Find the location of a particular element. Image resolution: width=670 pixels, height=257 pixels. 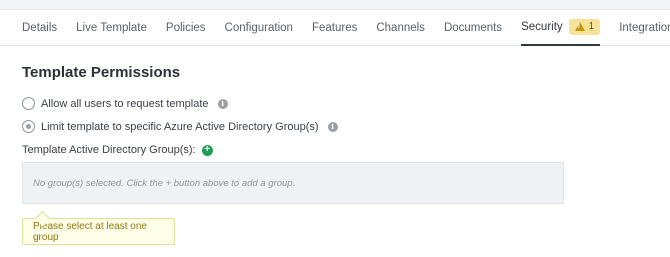

add-group-icon: + is located at coordinates (207, 150).